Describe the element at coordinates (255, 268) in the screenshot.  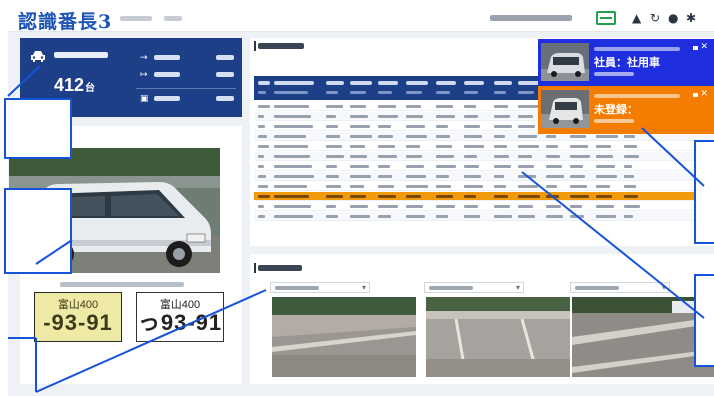
I see `live-title-accent` at that location.